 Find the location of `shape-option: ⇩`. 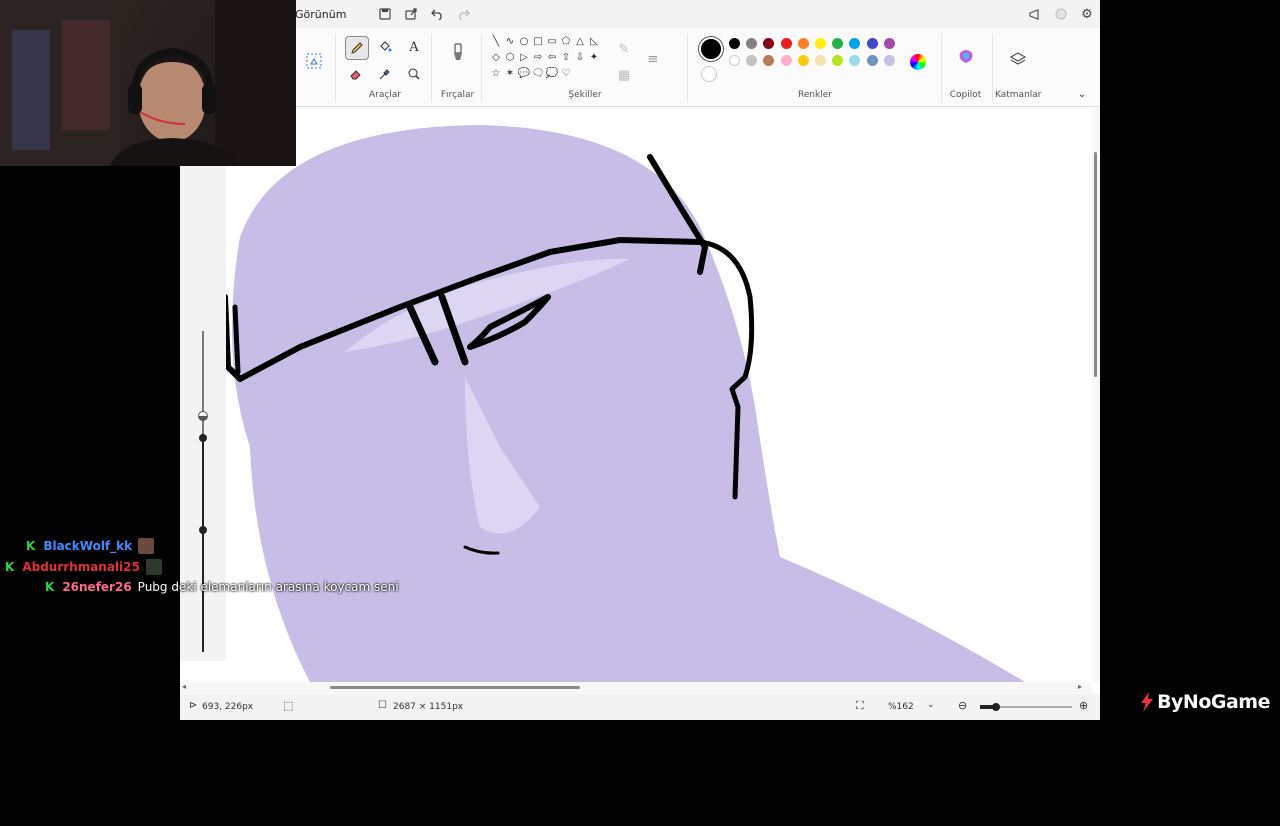

shape-option: ⇩ is located at coordinates (580, 57).